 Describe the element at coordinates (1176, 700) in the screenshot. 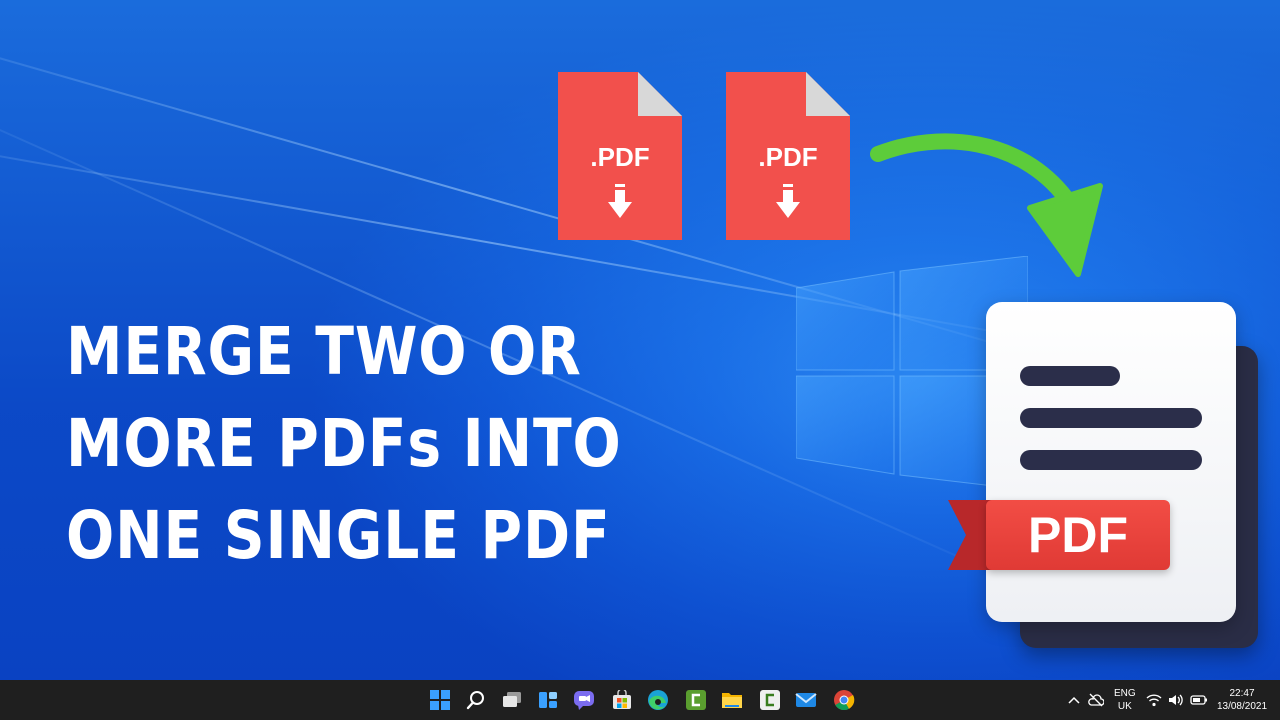

I see `volume-icon` at that location.